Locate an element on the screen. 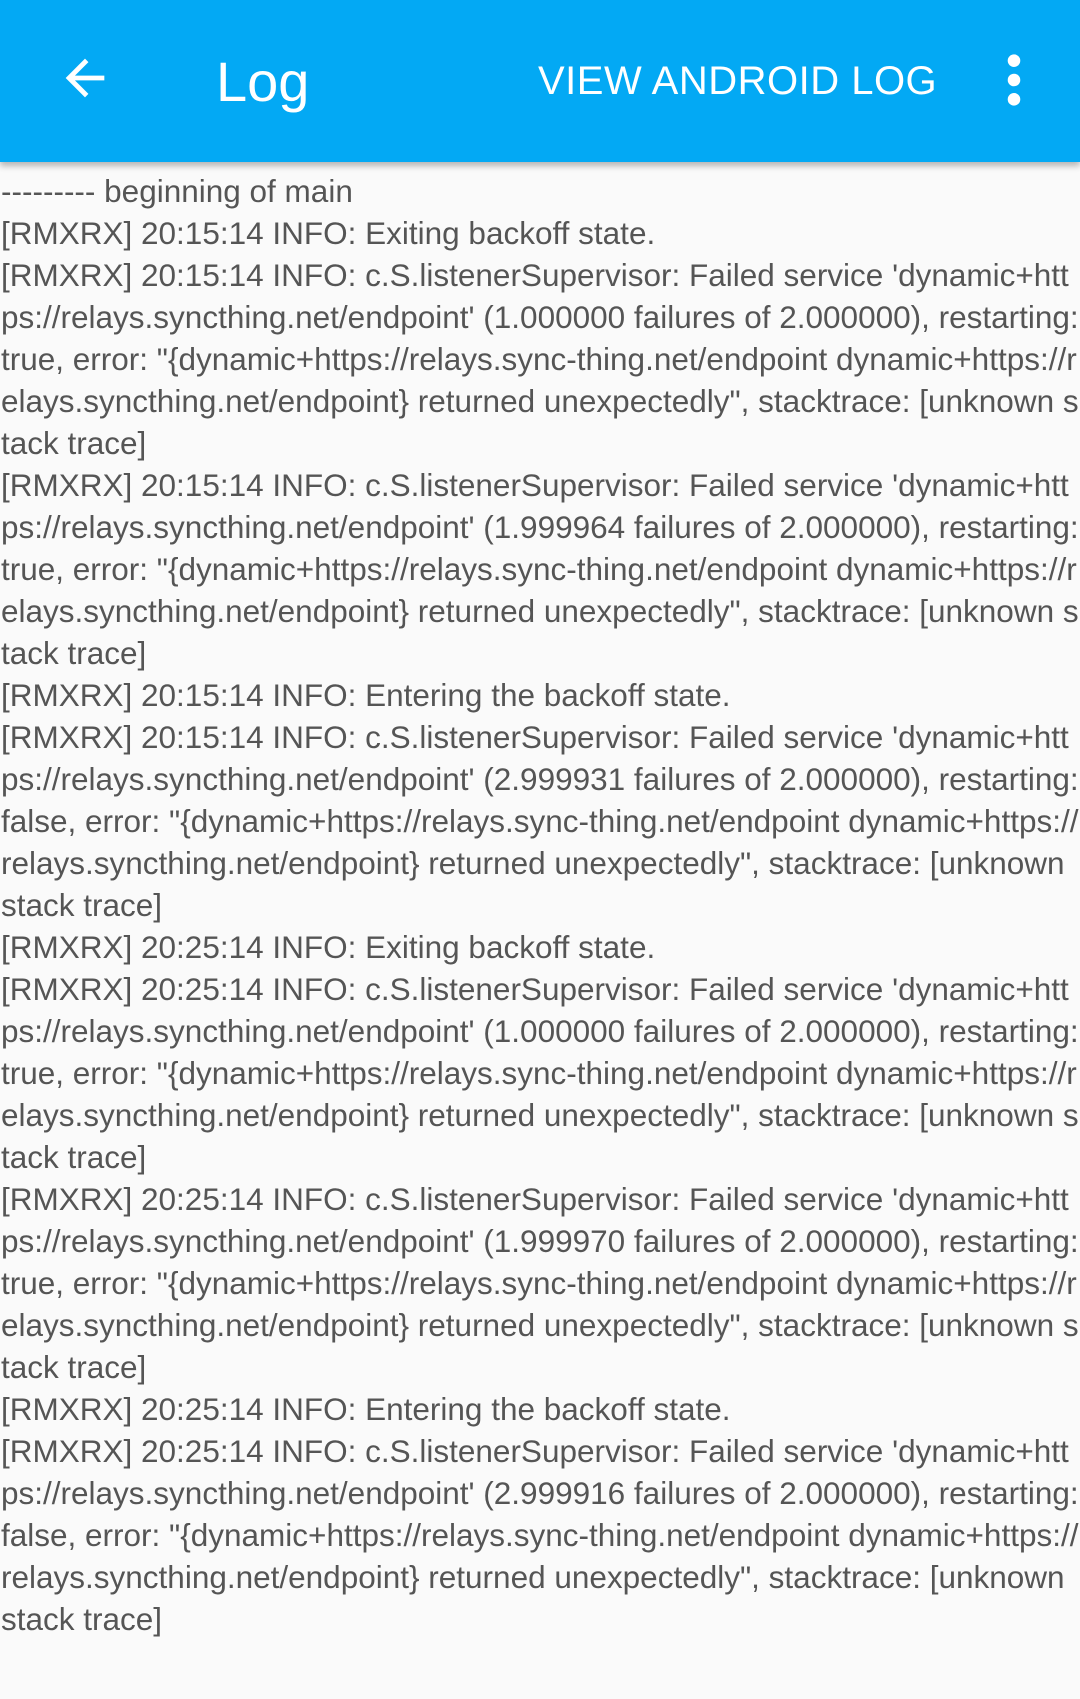  more-vert-icon is located at coordinates (1014, 80).